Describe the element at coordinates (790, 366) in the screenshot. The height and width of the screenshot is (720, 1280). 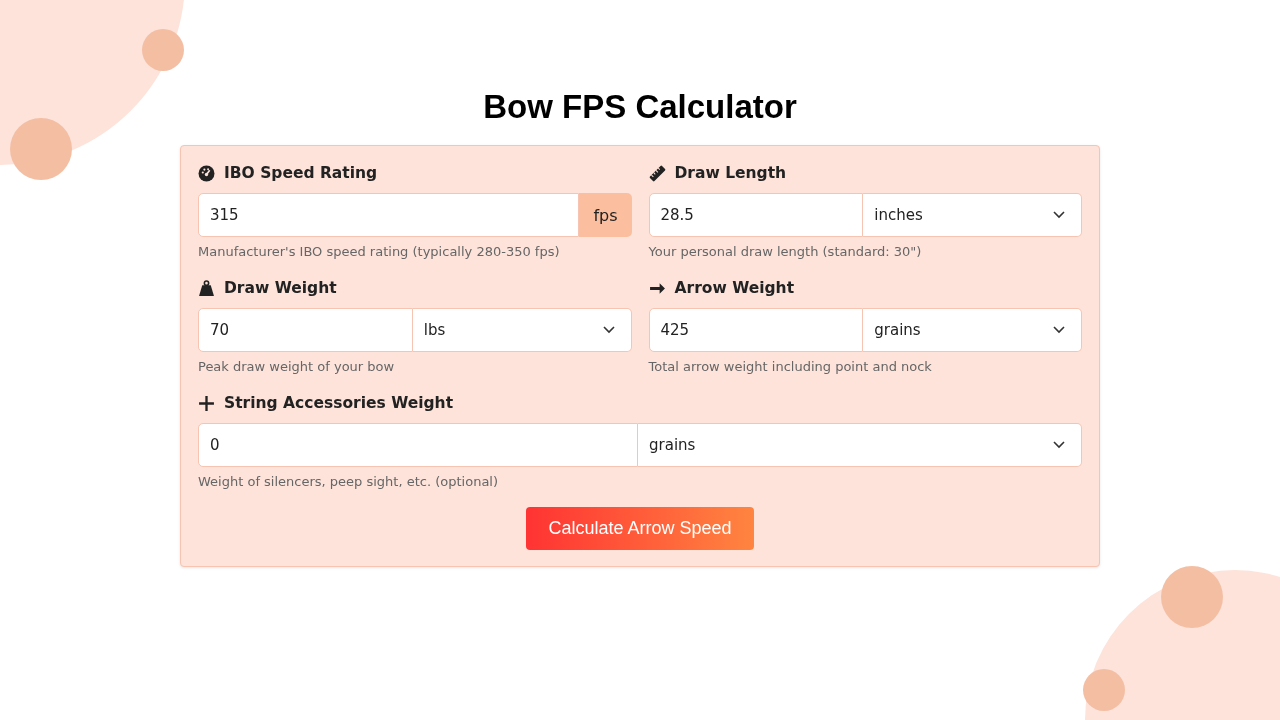
I see `help-text: Total arrow weight including point and nock` at that location.